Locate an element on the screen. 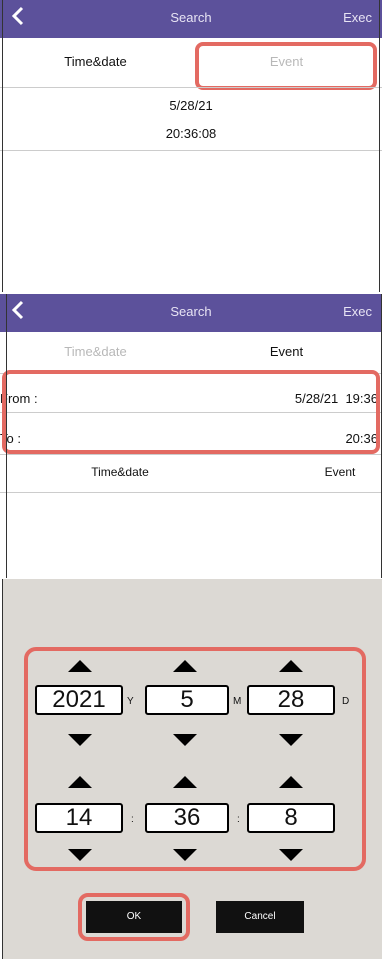 This screenshot has height=959, width=382. day-up-icon is located at coordinates (291, 666).